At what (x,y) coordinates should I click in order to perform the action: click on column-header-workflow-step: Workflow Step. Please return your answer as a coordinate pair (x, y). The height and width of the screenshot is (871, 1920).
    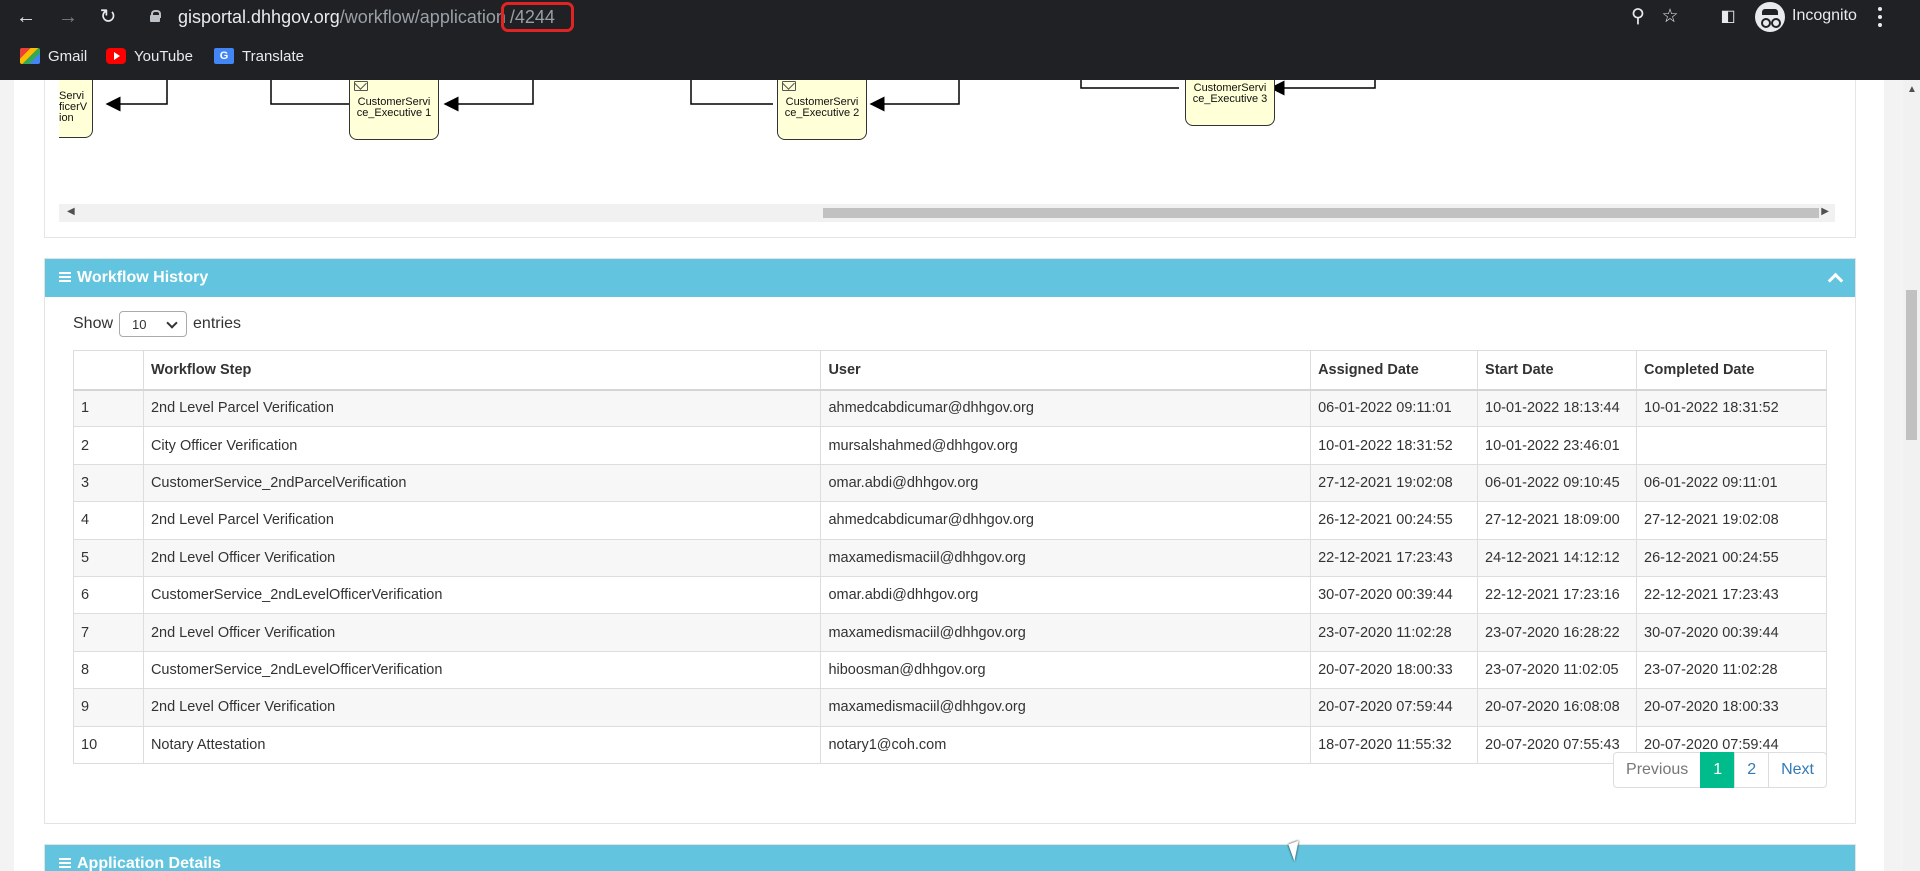
    Looking at the image, I should click on (482, 370).